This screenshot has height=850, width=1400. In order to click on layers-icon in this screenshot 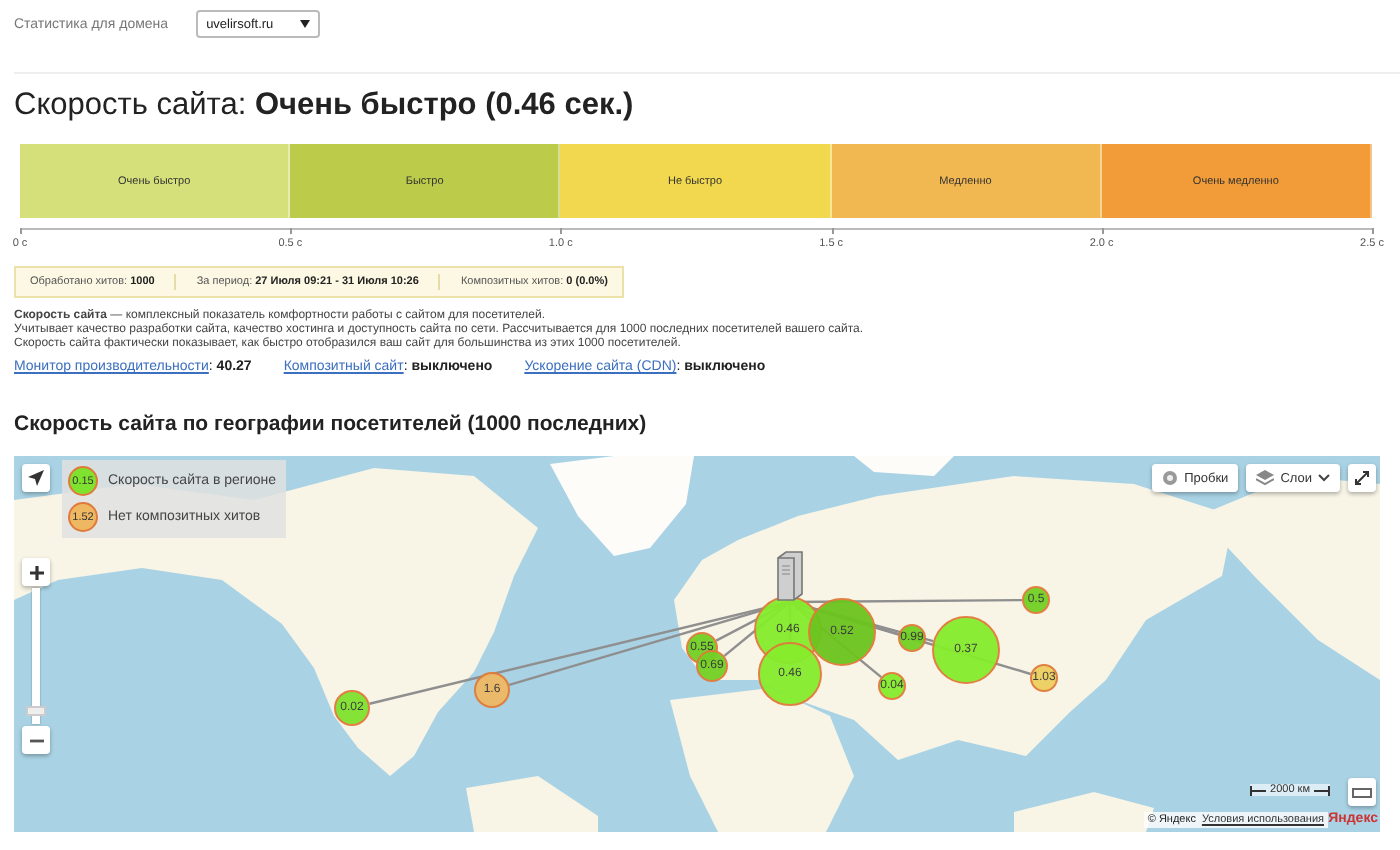, I will do `click(1265, 478)`.